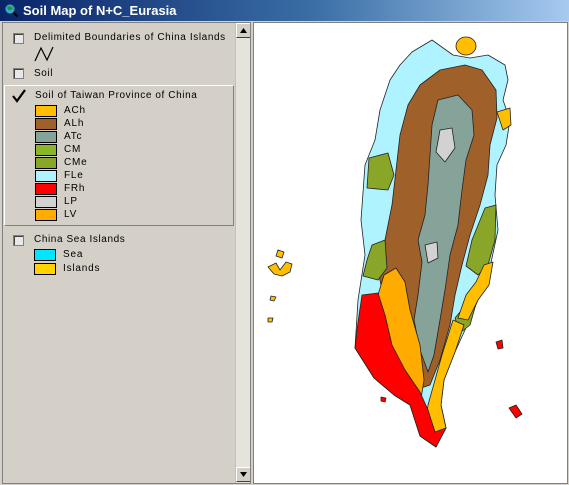 Image resolution: width=569 pixels, height=485 pixels. I want to click on legend-label: ALh, so click(74, 123).